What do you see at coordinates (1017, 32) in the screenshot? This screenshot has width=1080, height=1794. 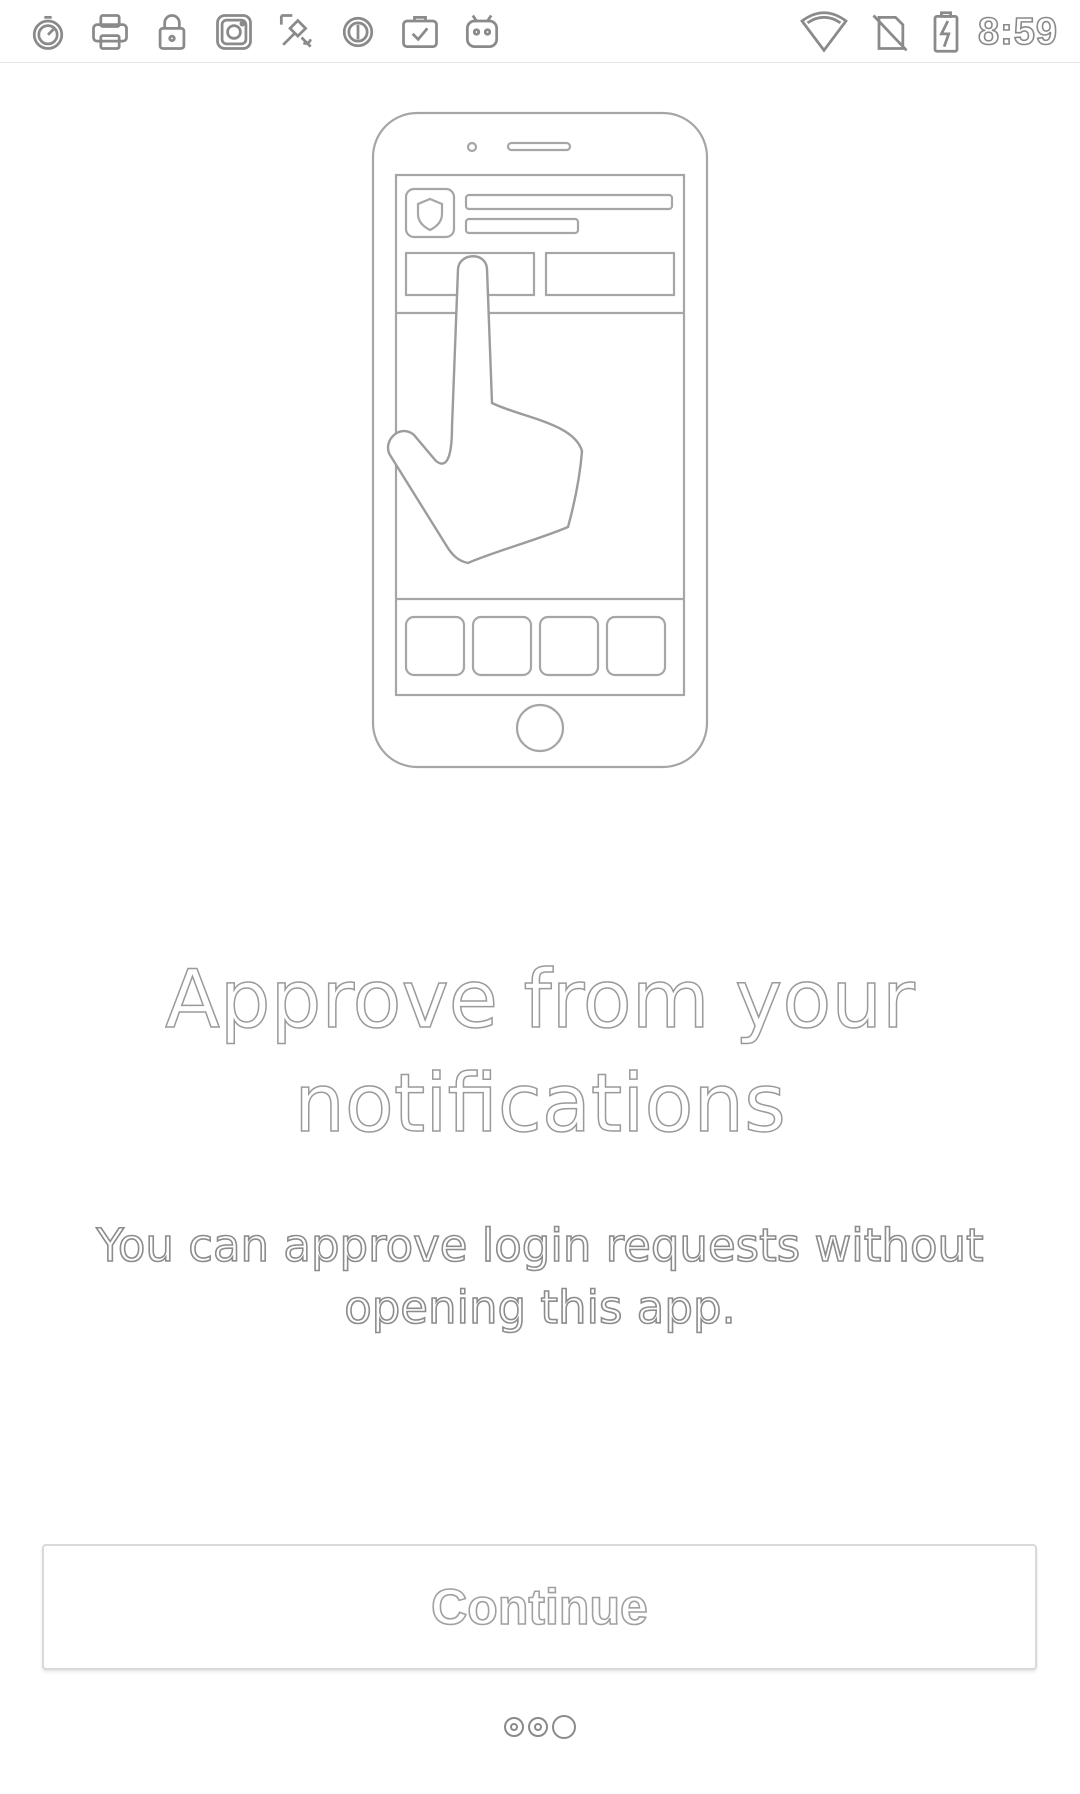 I see `status-time: 8:59` at bounding box center [1017, 32].